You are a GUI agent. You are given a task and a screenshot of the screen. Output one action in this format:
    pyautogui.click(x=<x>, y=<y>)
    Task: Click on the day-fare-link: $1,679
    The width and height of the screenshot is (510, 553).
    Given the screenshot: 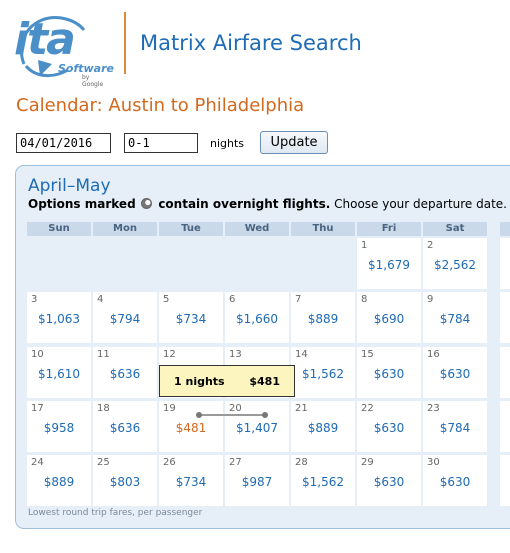 What is the action you would take?
    pyautogui.click(x=389, y=265)
    